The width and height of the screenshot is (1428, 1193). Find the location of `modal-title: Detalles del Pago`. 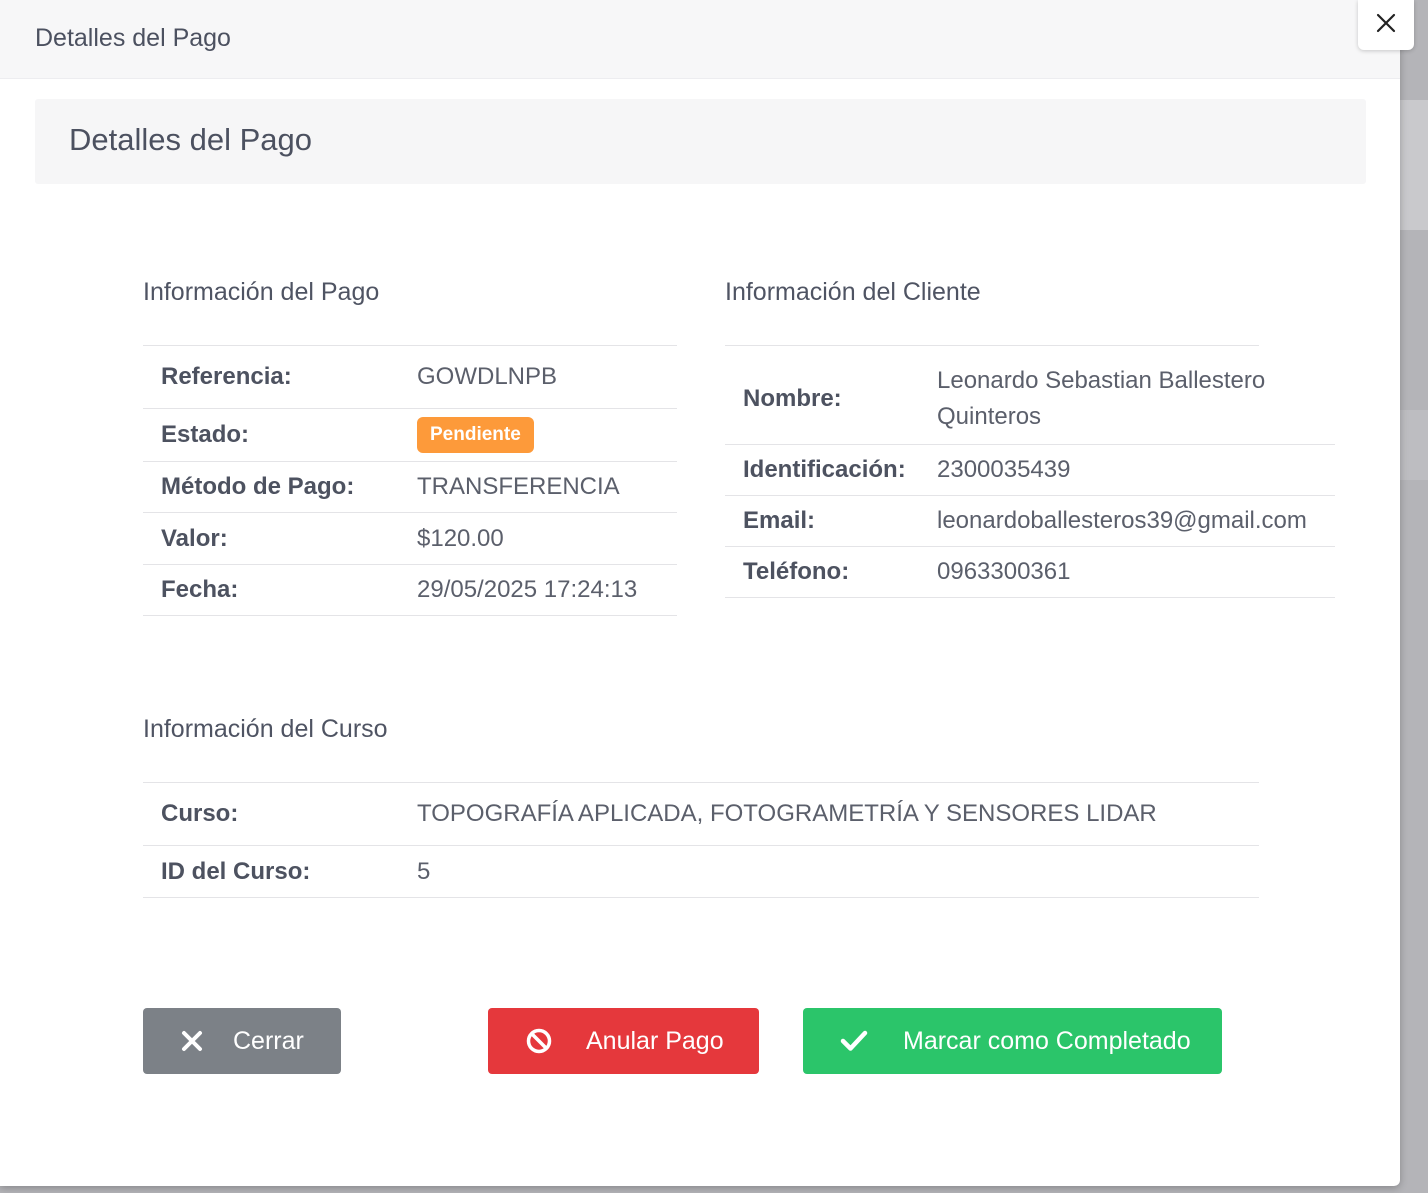

modal-title: Detalles del Pago is located at coordinates (133, 38).